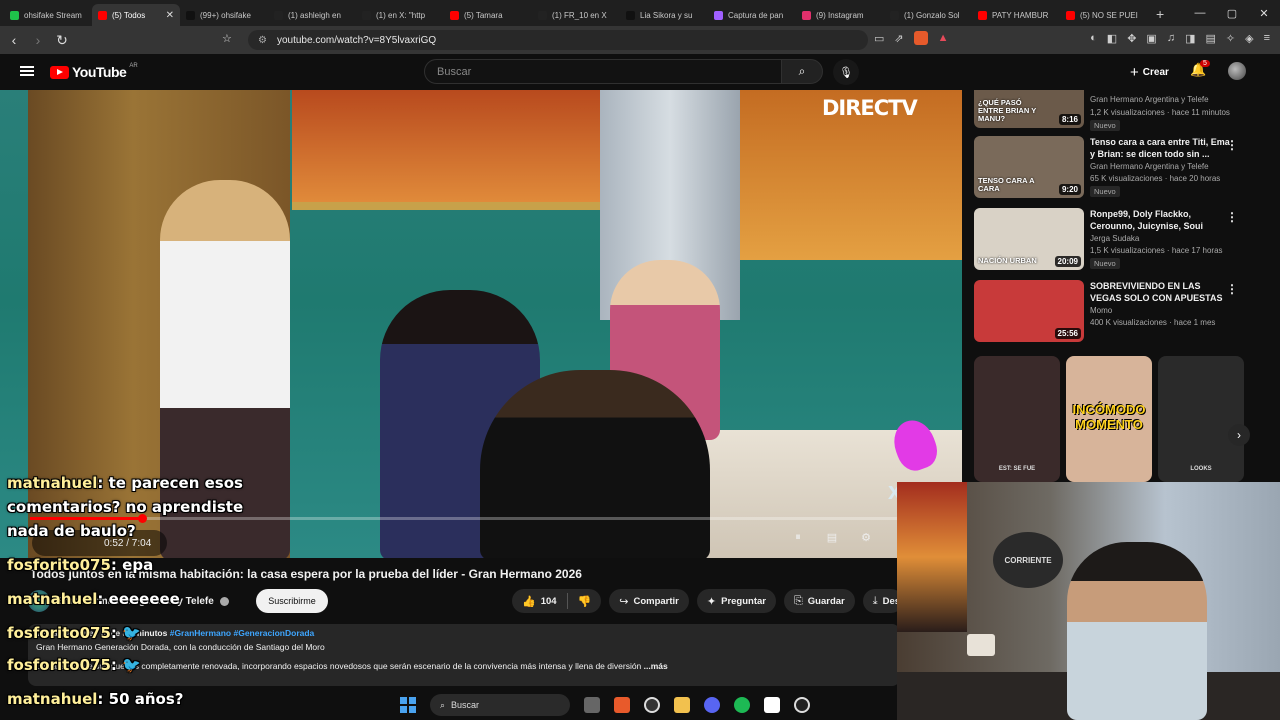 This screenshot has width=1280, height=720. Describe the element at coordinates (1239, 435) in the screenshot. I see `chevron-right-icon: ›` at that location.